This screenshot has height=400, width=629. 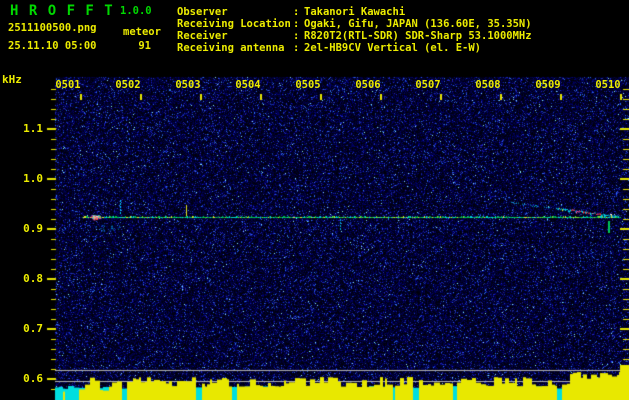 What do you see at coordinates (488, 85) in the screenshot?
I see `time-tick-label: 0508` at bounding box center [488, 85].